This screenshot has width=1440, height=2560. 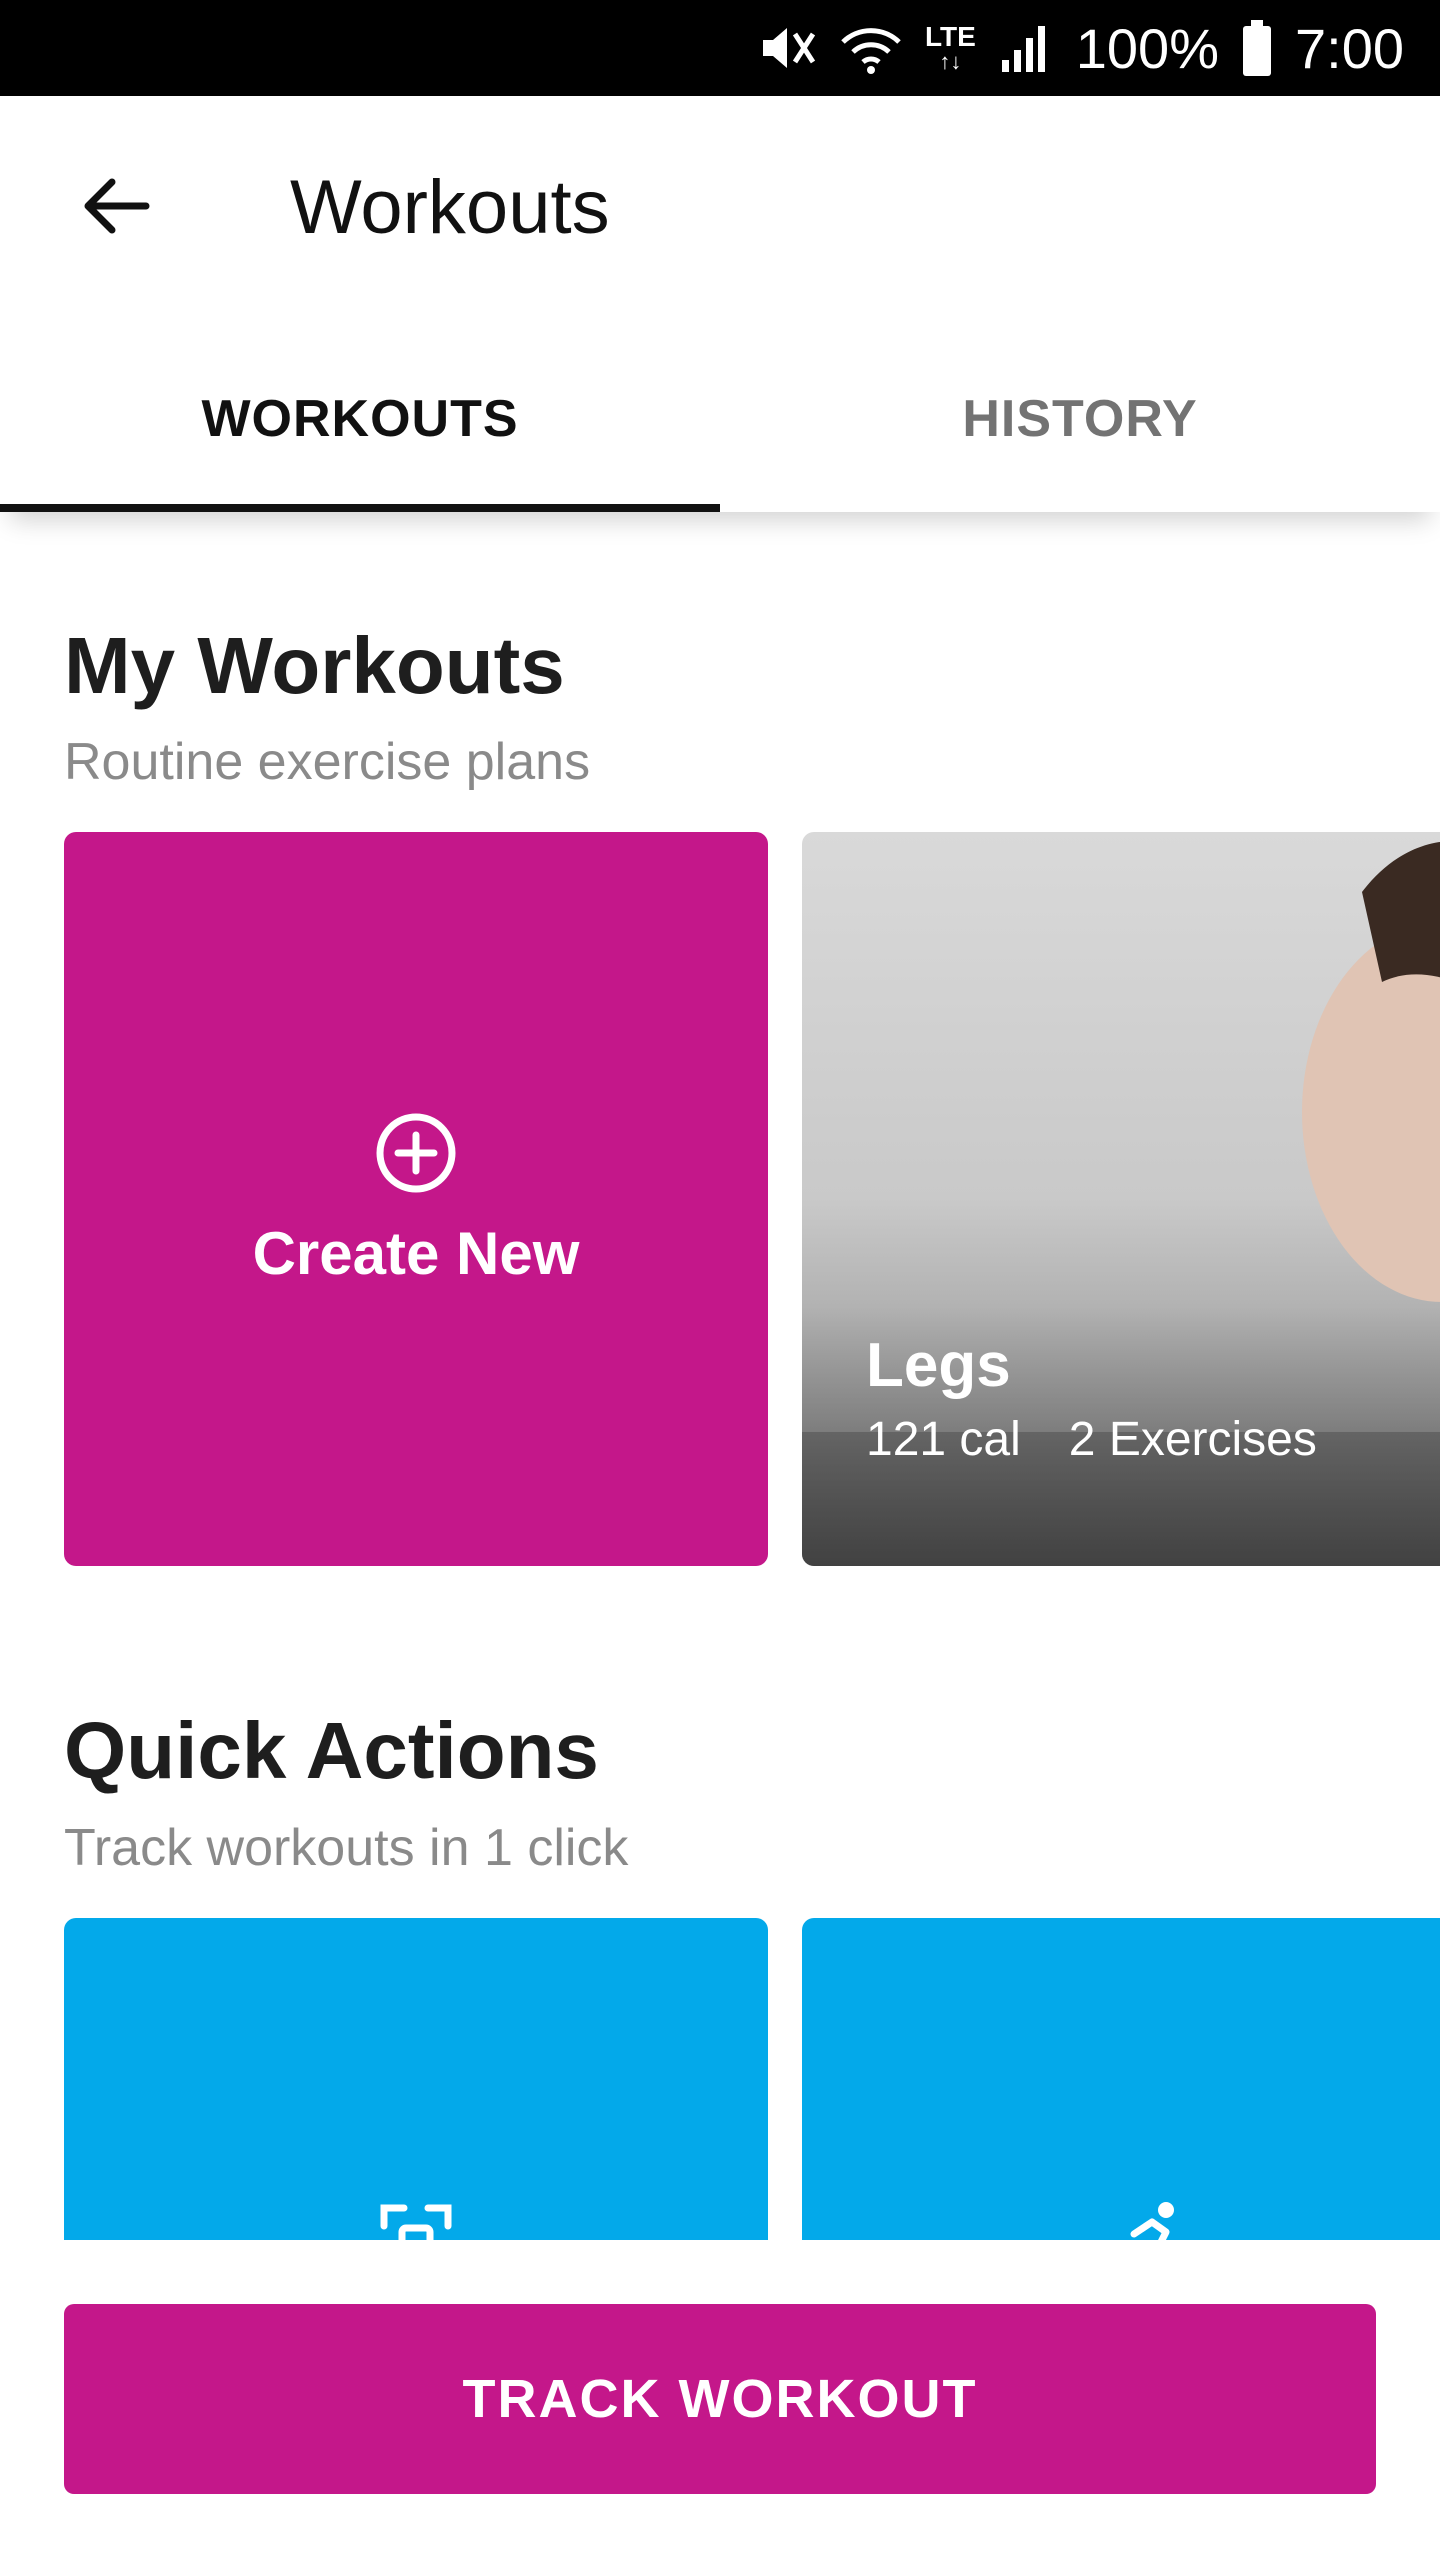 I want to click on workout-exercises: 2 Exercises, so click(x=1192, y=1439).